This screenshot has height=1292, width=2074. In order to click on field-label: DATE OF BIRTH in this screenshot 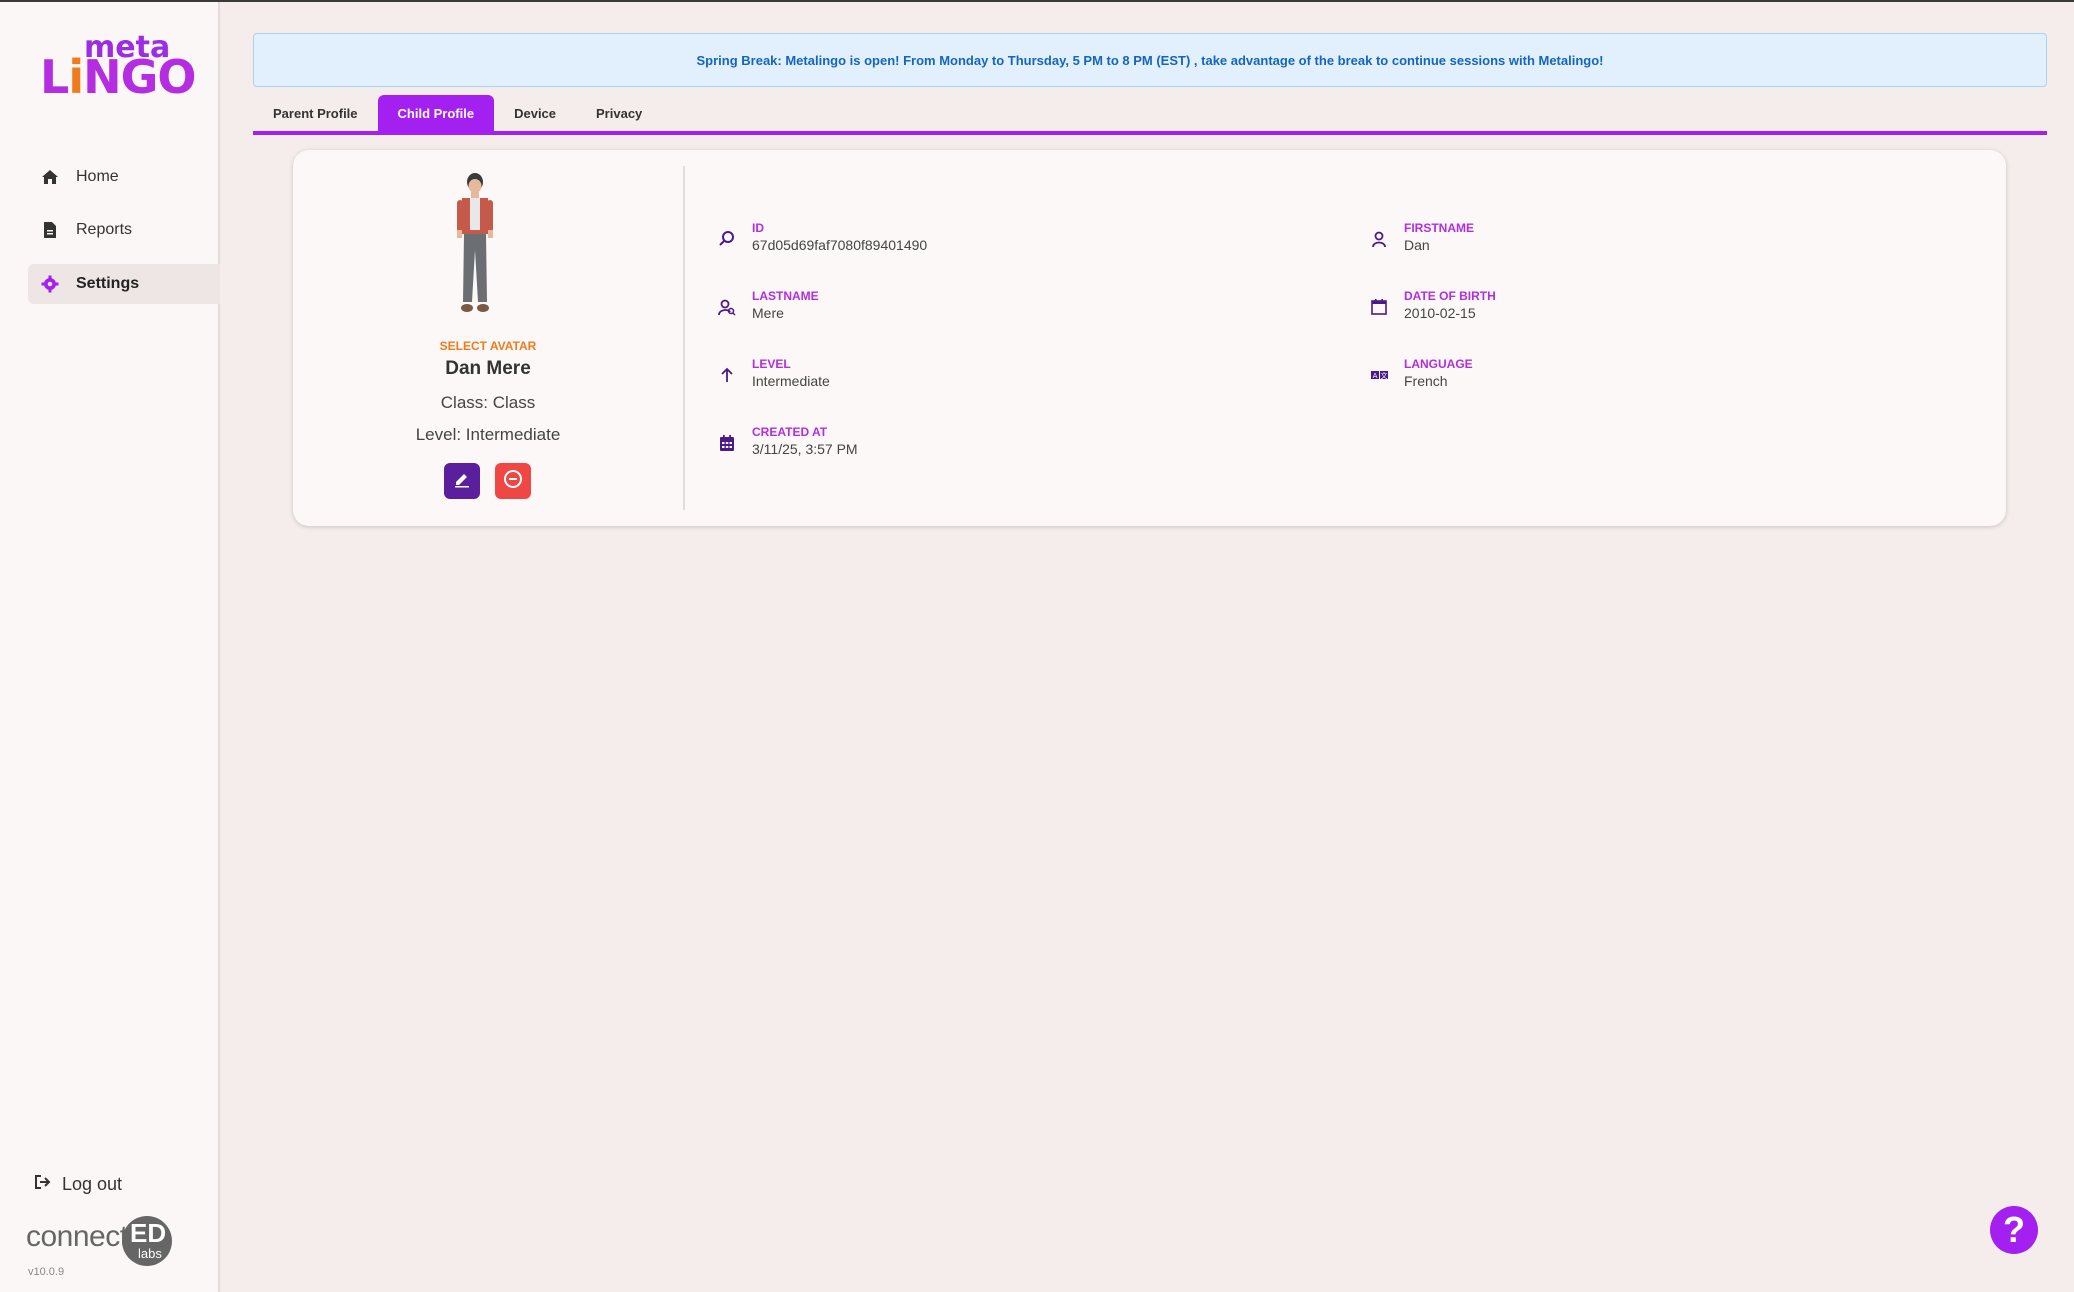, I will do `click(1450, 296)`.